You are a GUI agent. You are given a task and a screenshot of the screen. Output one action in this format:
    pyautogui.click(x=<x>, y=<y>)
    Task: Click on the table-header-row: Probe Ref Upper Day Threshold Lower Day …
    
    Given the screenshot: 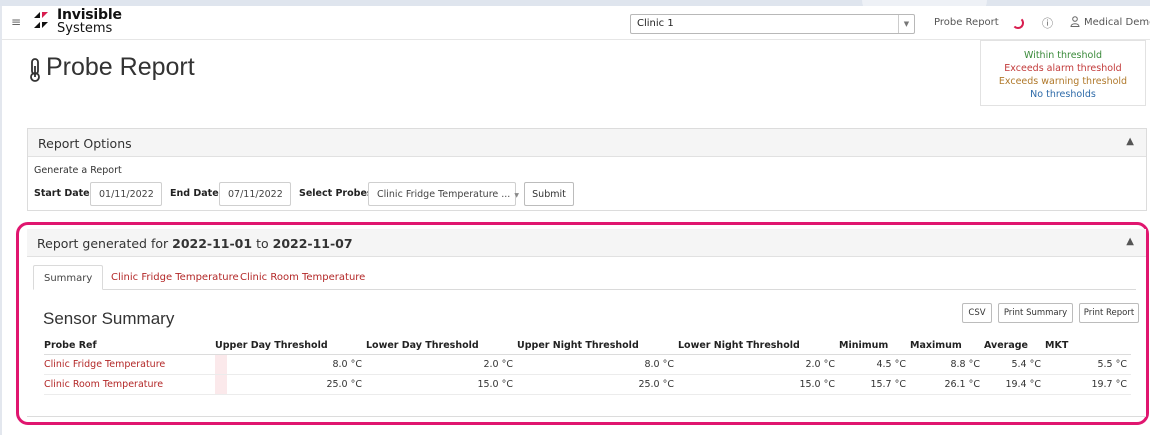 What is the action you would take?
    pyautogui.click(x=587, y=346)
    